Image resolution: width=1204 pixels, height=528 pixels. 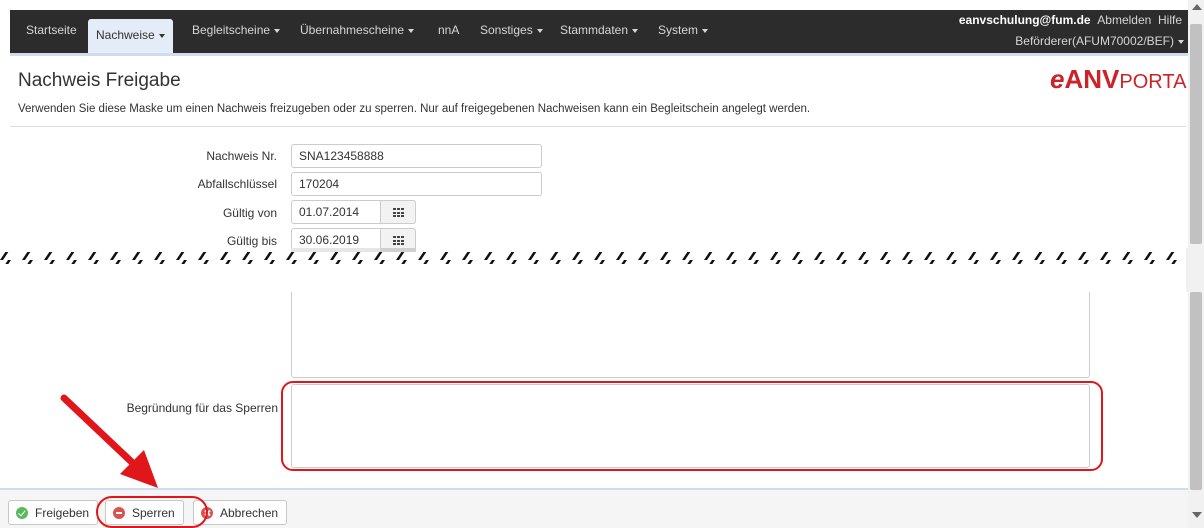 What do you see at coordinates (51, 30) in the screenshot?
I see `nav-startseite: Startseite` at bounding box center [51, 30].